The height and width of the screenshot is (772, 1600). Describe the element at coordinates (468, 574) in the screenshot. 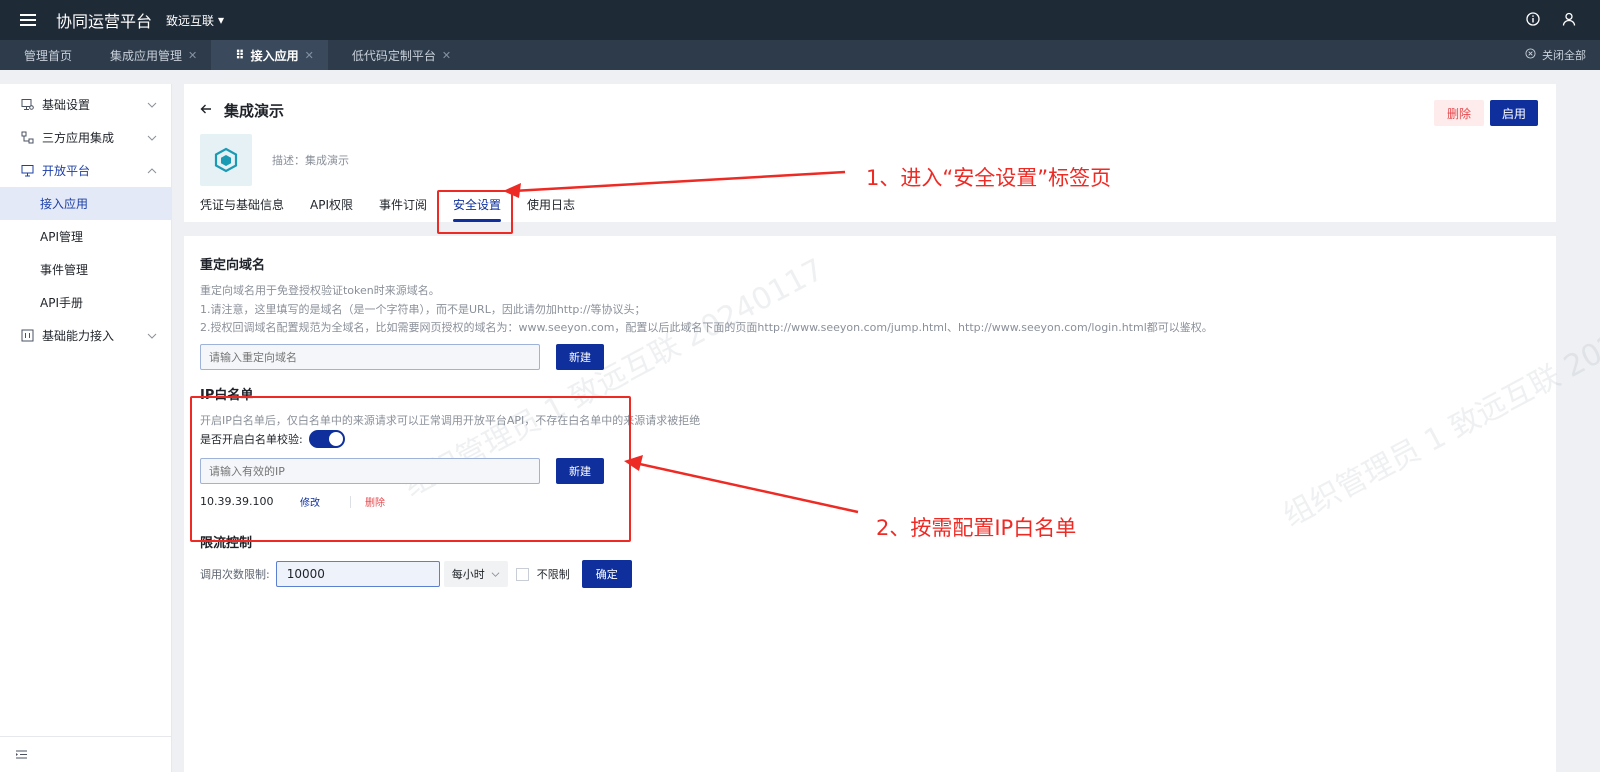

I see `rate-period-value: 每小时` at that location.